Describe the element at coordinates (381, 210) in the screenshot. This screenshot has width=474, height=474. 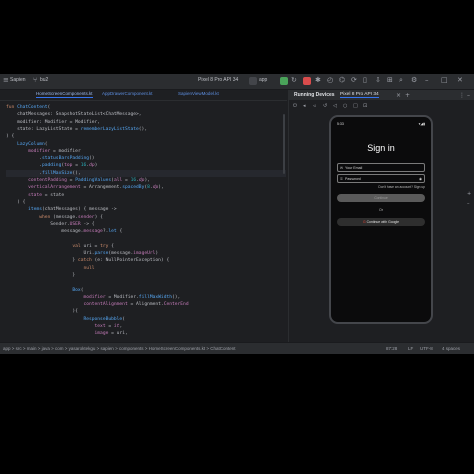
I see `or-divider: Or` at that location.